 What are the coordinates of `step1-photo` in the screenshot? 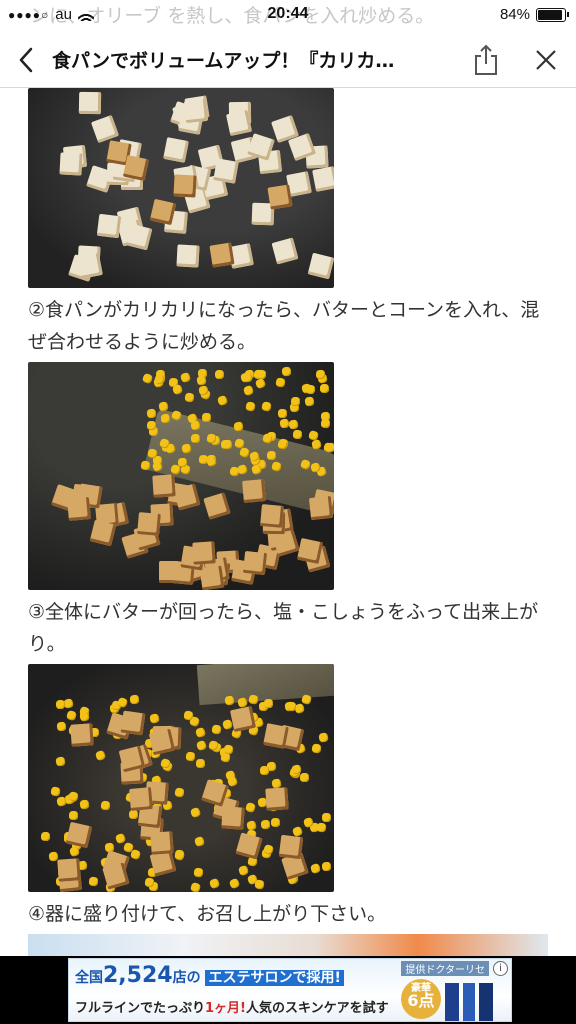 It's located at (181, 188).